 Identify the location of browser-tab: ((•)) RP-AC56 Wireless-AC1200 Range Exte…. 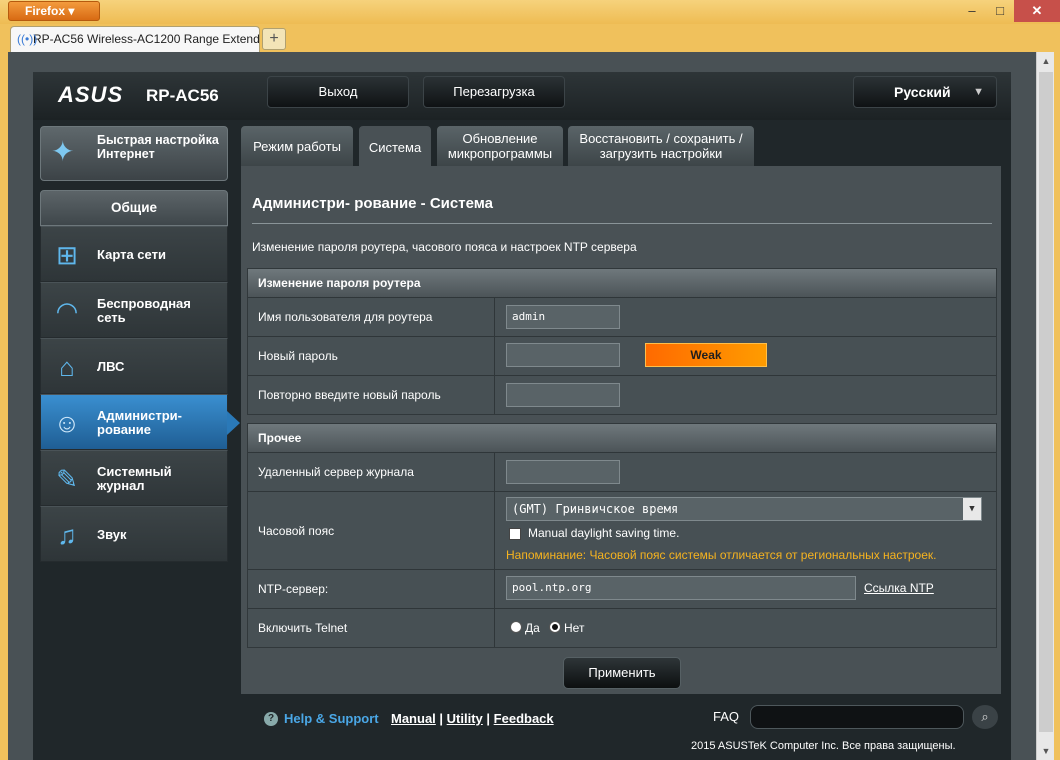
(135, 39).